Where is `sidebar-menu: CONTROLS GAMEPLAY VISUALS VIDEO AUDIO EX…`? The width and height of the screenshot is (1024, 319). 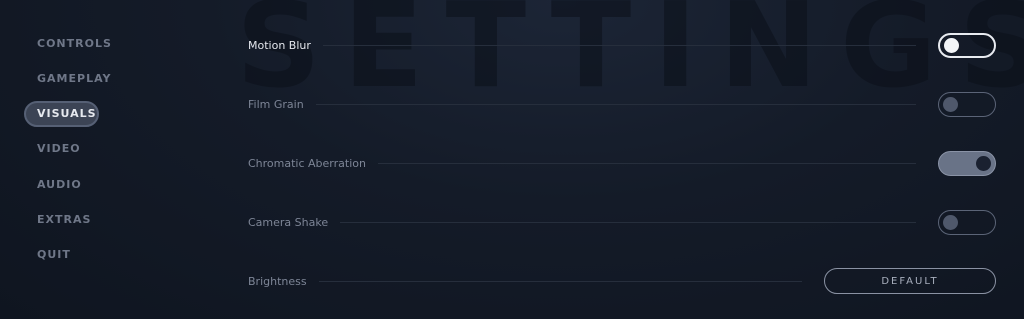 sidebar-menu: CONTROLS GAMEPLAY VISUALS VIDEO AUDIO EX… is located at coordinates (69, 153).